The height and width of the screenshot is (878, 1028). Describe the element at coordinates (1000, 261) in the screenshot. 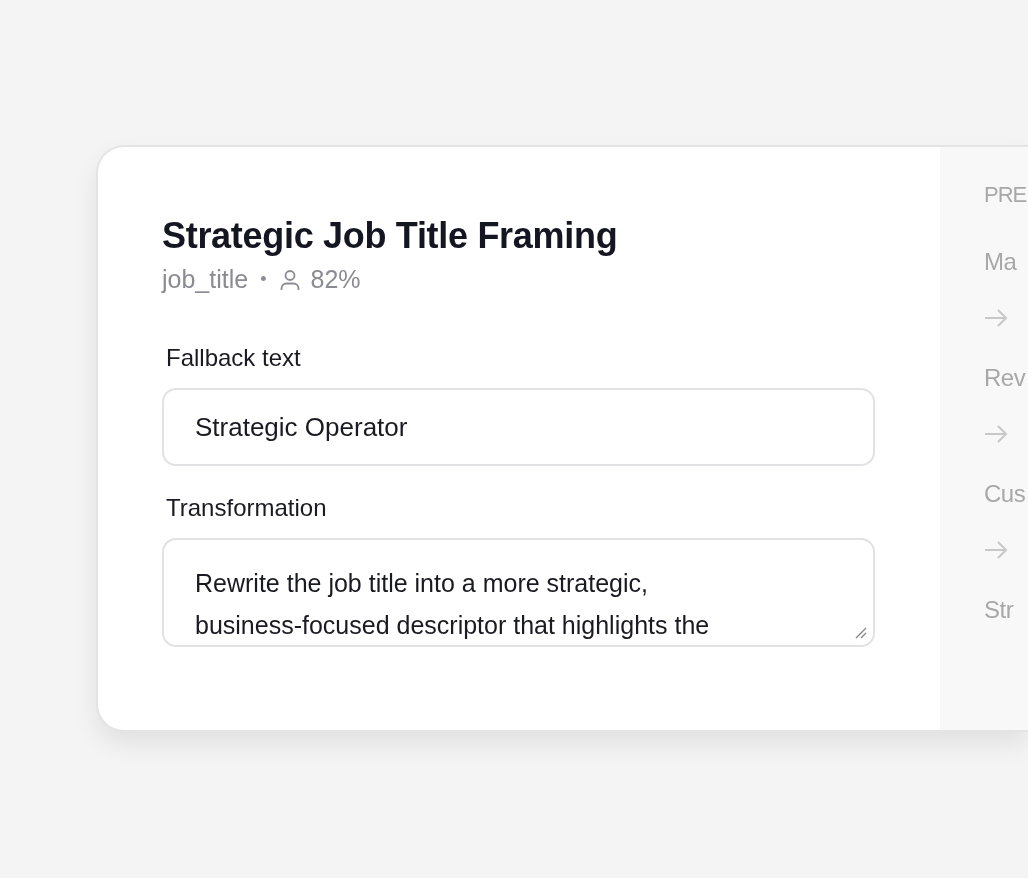

I see `preview-item: Ma` at that location.